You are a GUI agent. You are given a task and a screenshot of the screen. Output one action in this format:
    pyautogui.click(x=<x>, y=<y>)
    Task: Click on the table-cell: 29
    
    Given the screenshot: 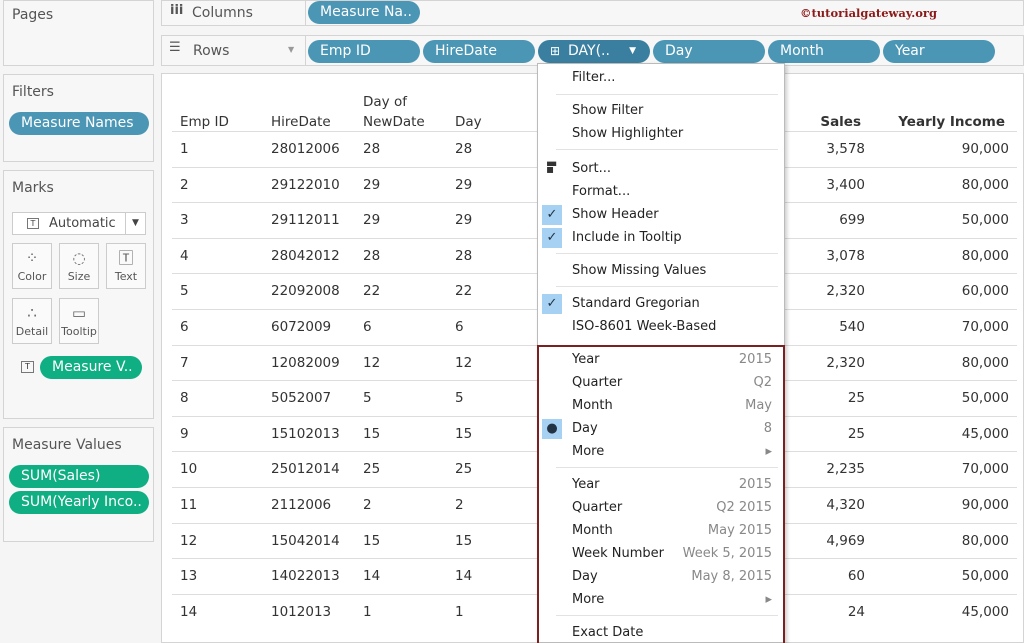 What is the action you would take?
    pyautogui.click(x=464, y=184)
    